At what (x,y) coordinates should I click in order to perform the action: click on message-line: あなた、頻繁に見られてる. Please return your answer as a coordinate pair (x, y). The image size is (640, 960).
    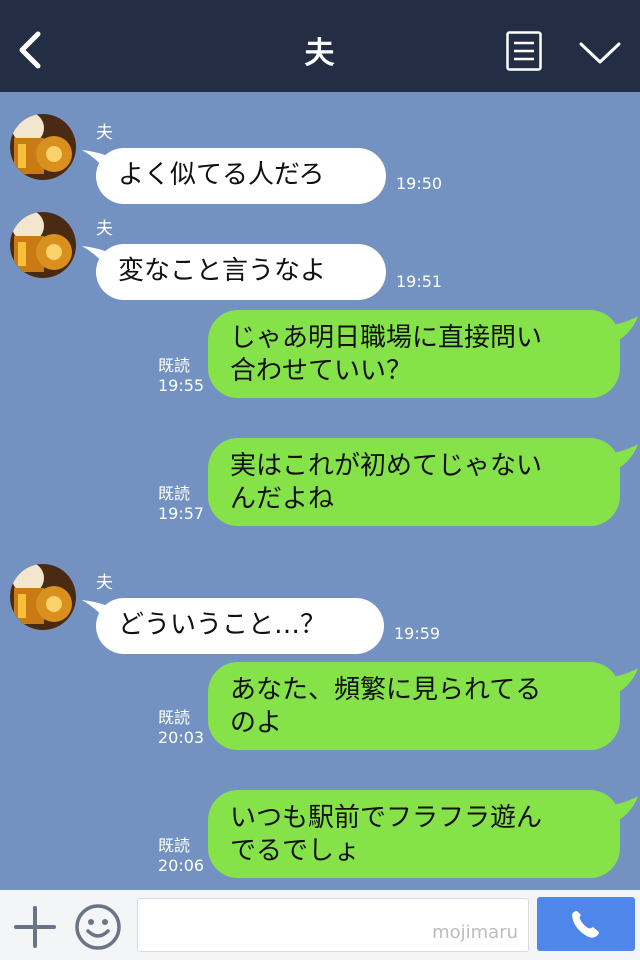
    Looking at the image, I should click on (386, 690).